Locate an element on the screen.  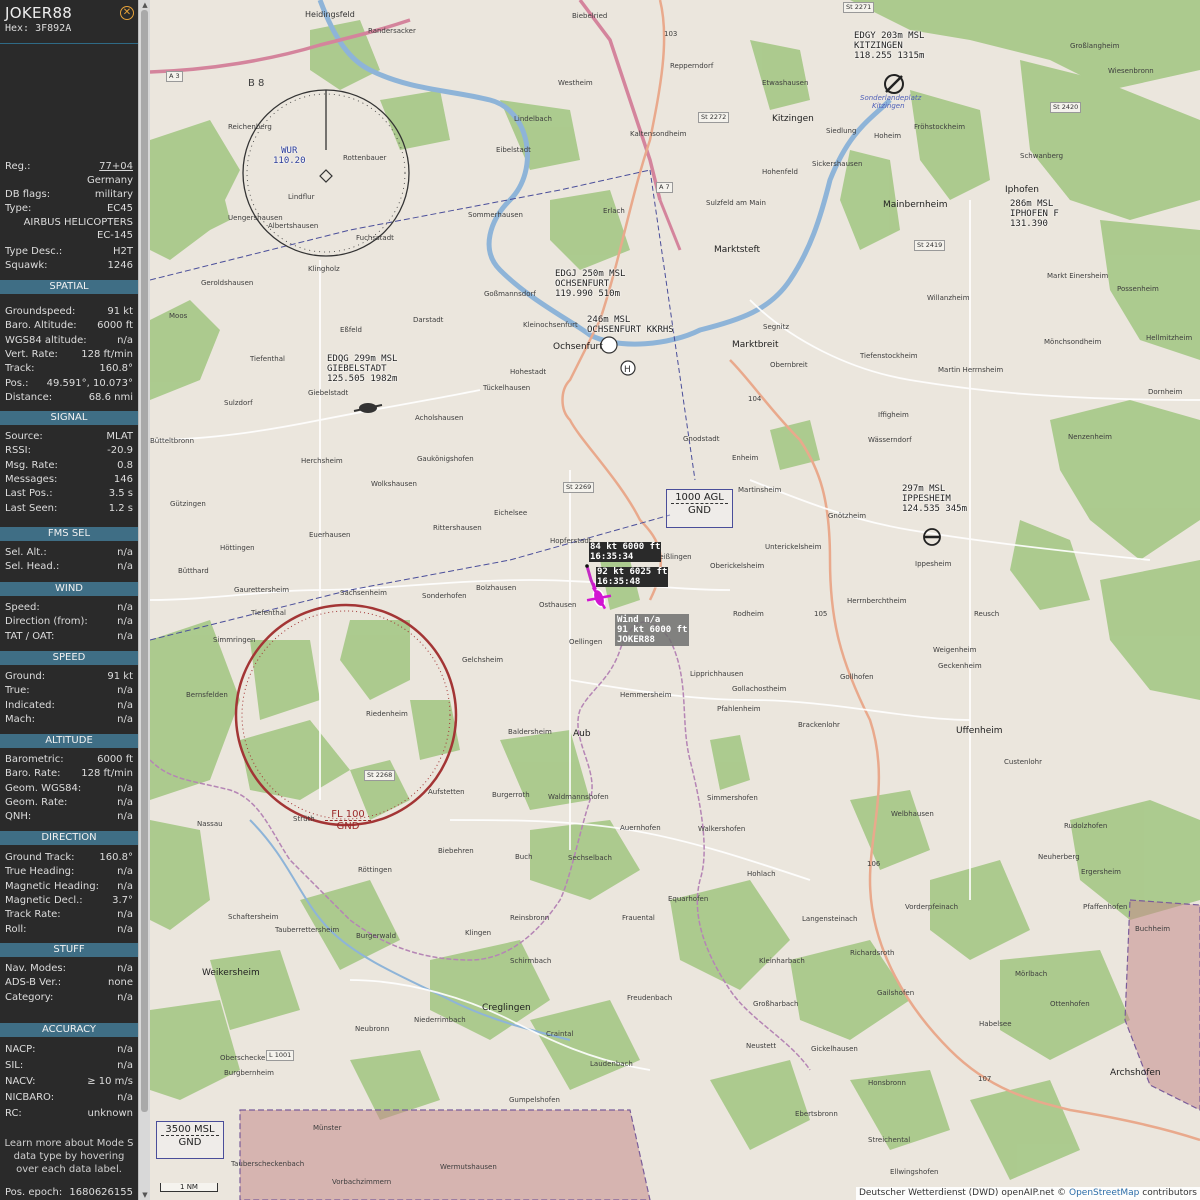
airport-label-edgj: EDGJ 250m MSL OCHSENFURT 119.990 510m is located at coordinates (590, 284).